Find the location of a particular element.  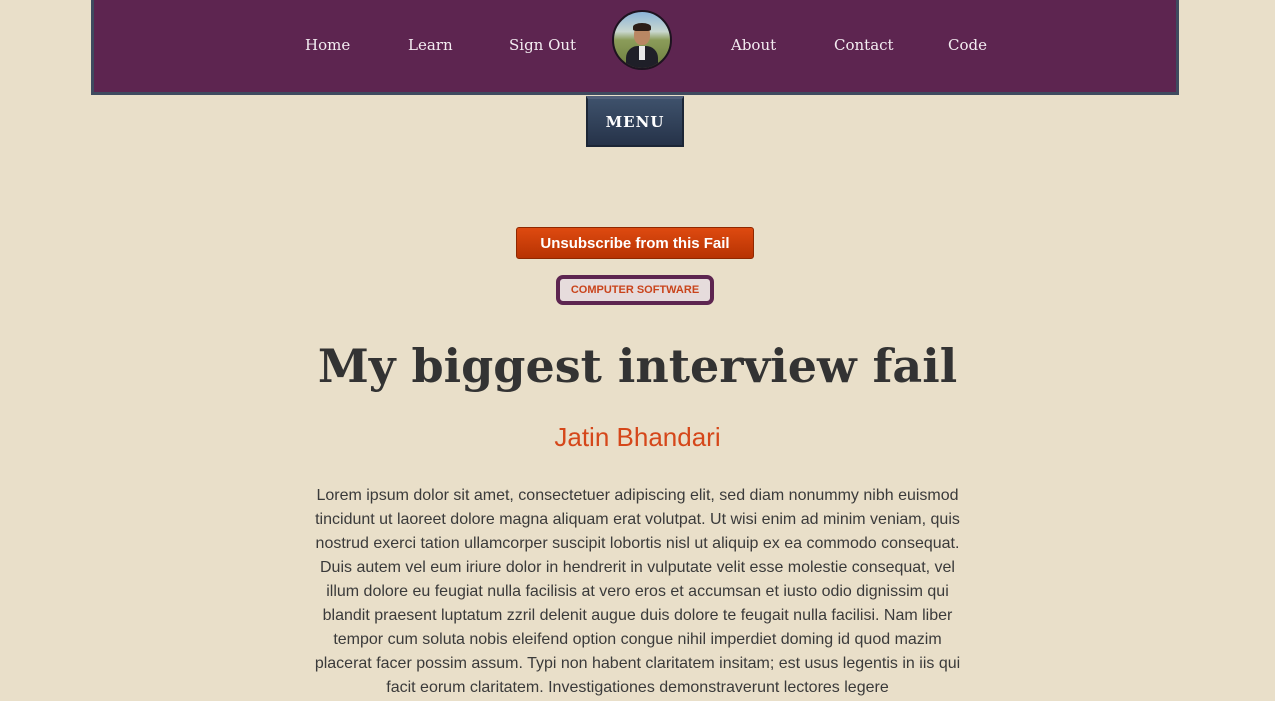

post-title: My biggest interview fail is located at coordinates (637, 366).